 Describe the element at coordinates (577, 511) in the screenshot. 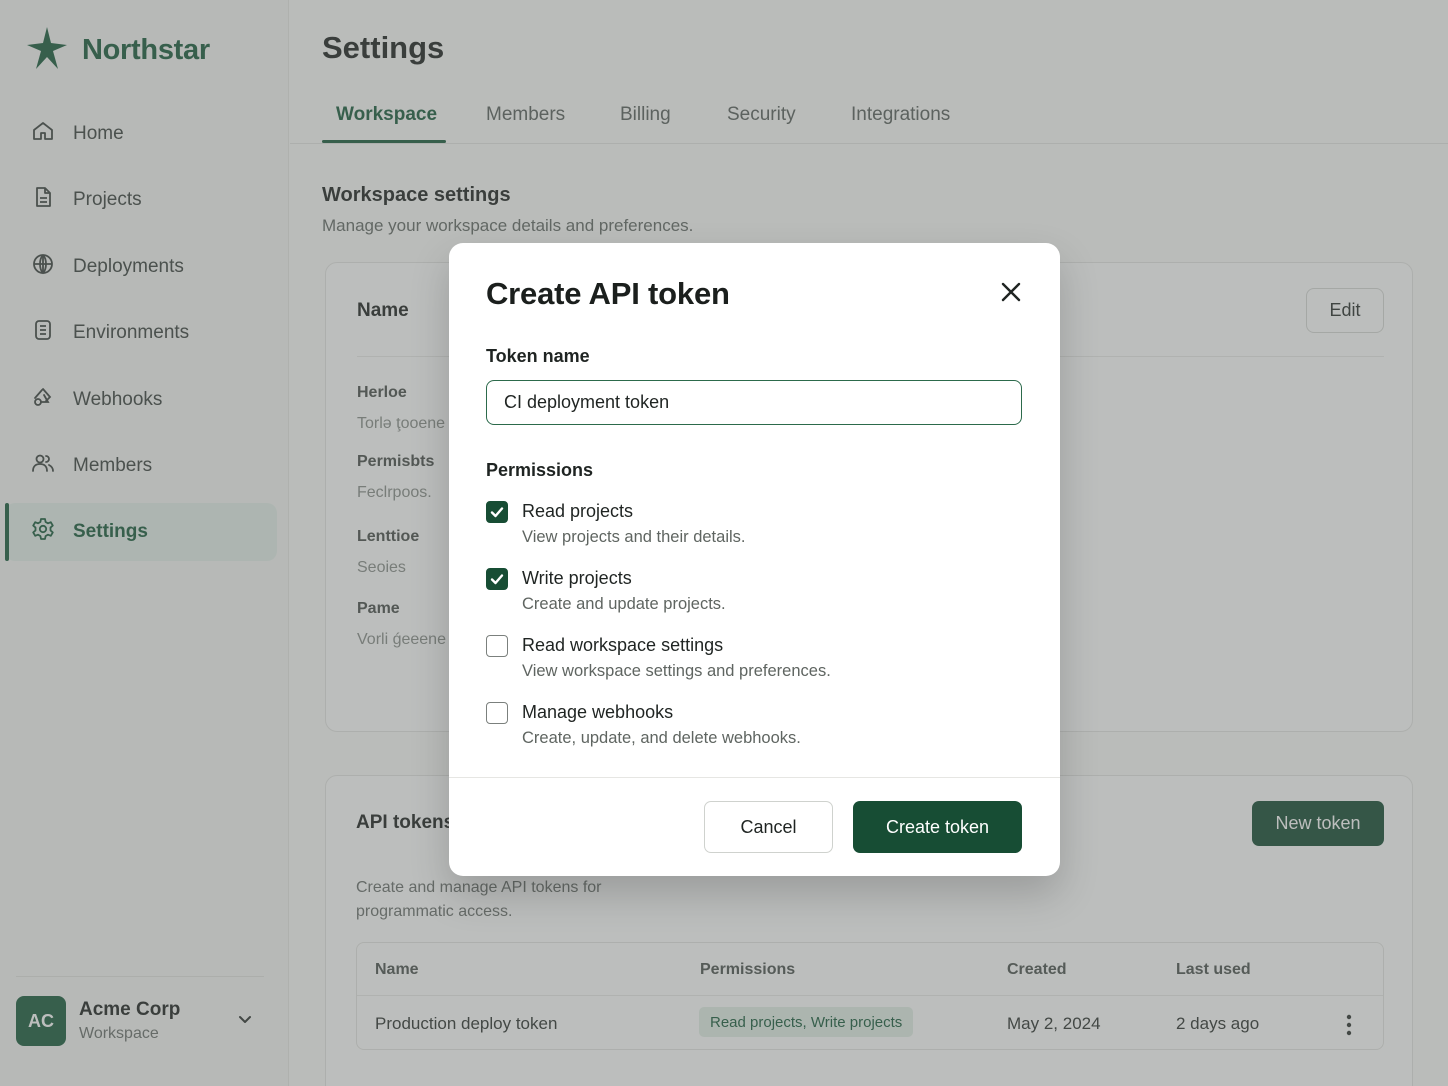

I see `permission-name: Read projects` at that location.